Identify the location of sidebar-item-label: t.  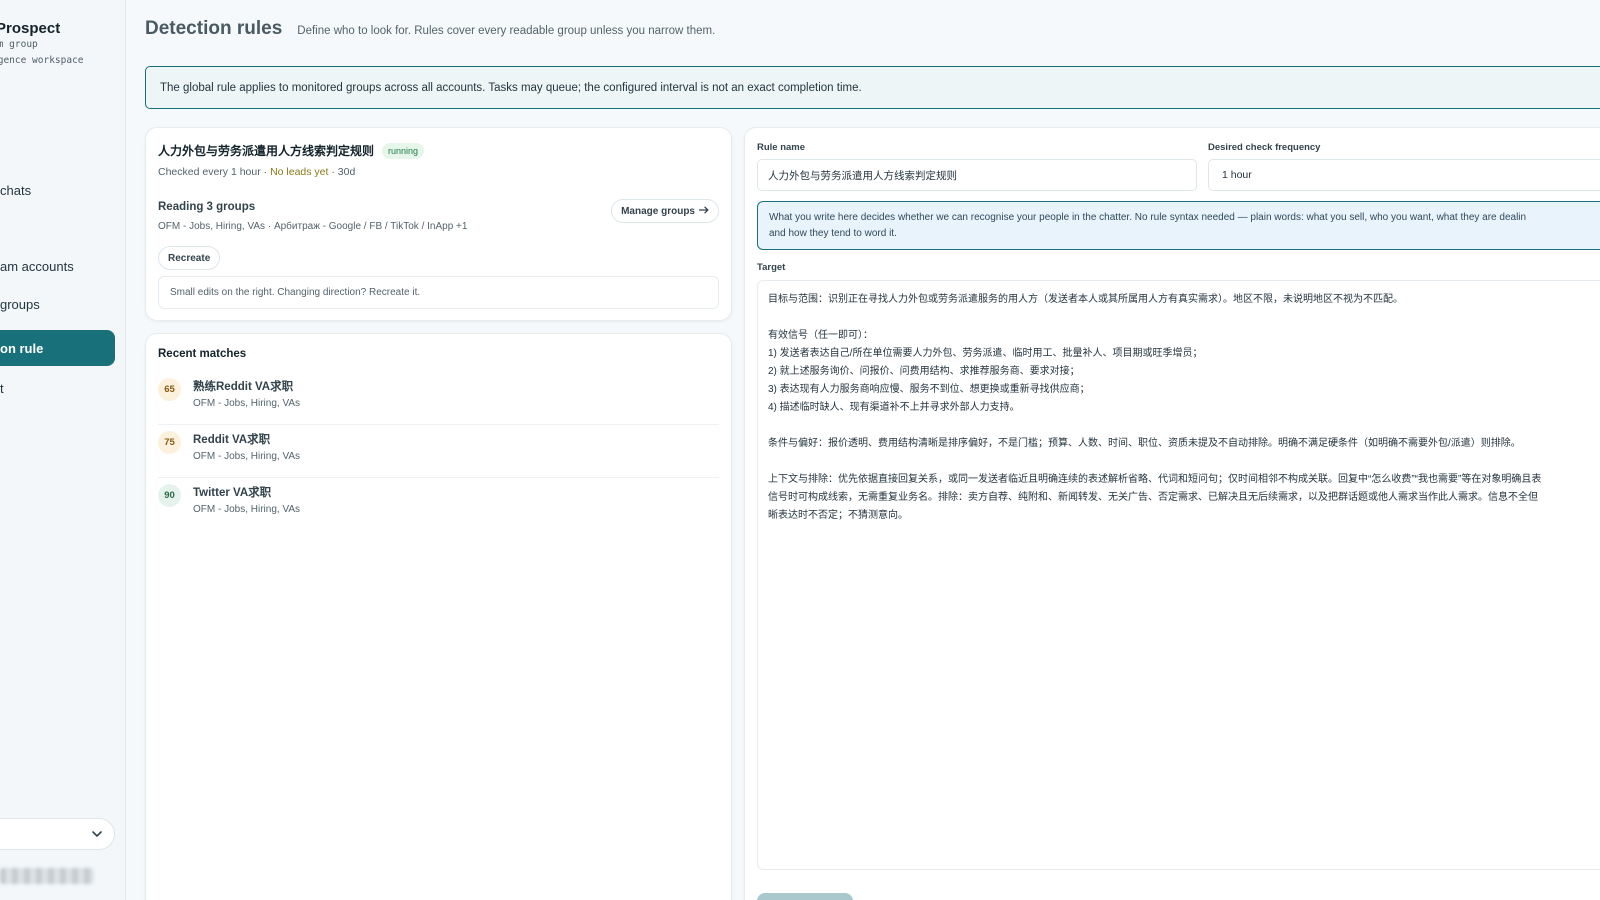
(2, 388).